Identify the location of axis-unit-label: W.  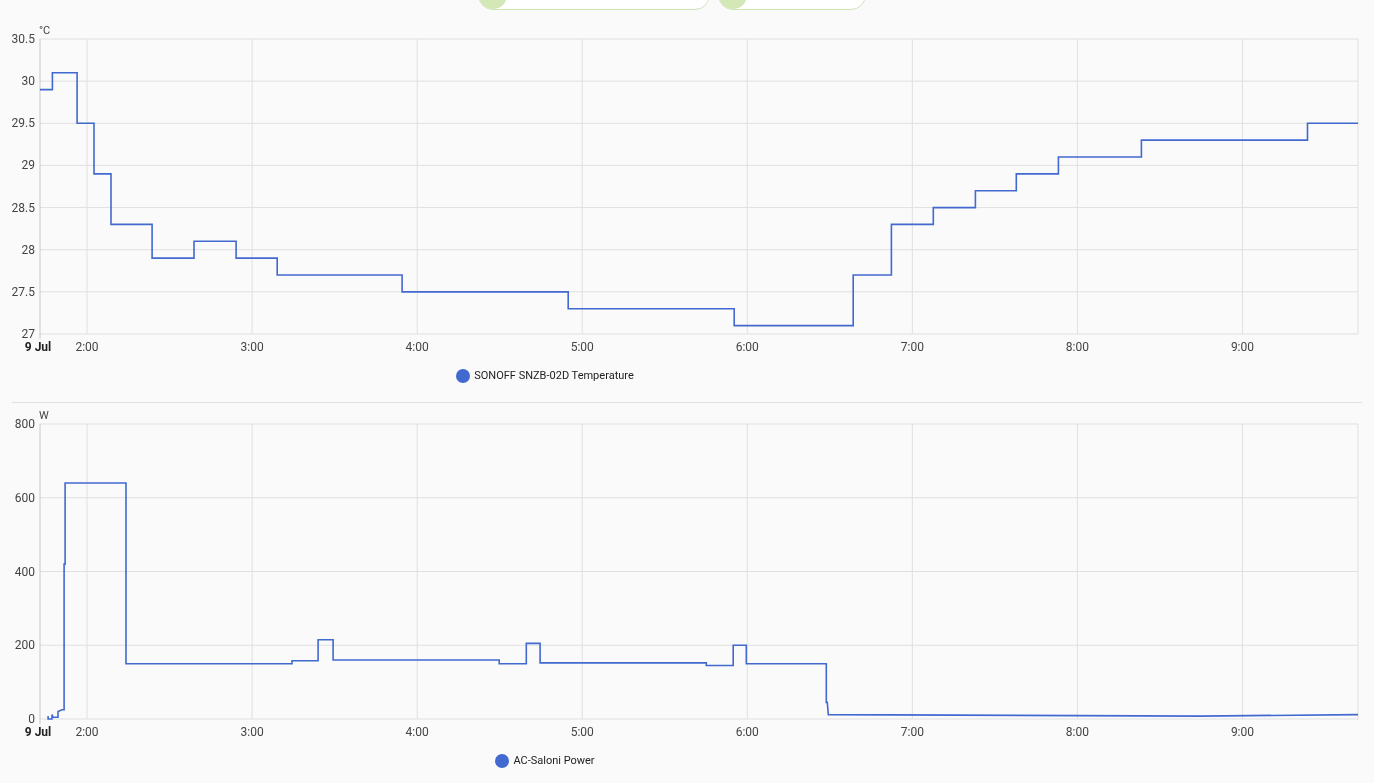
(44, 415).